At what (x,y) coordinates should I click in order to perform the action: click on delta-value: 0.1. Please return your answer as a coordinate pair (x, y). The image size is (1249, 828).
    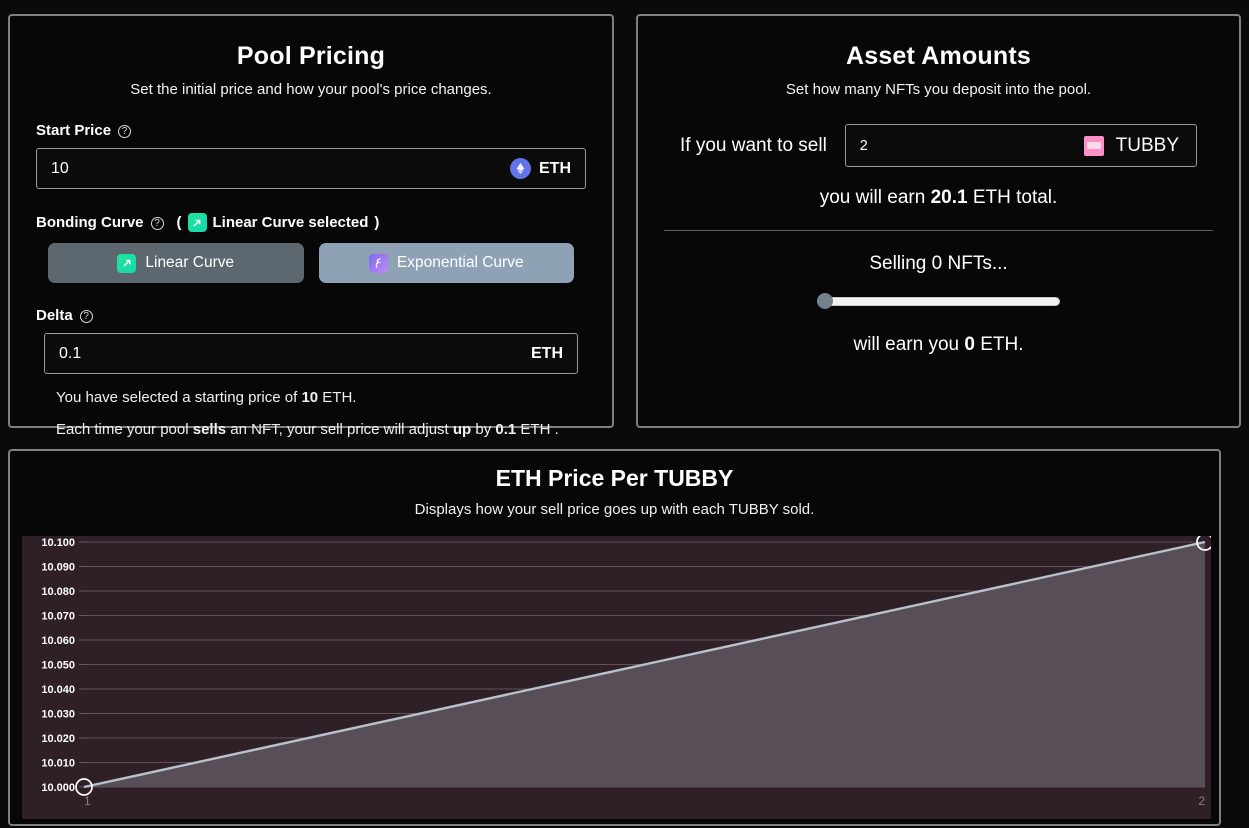
    Looking at the image, I should click on (70, 353).